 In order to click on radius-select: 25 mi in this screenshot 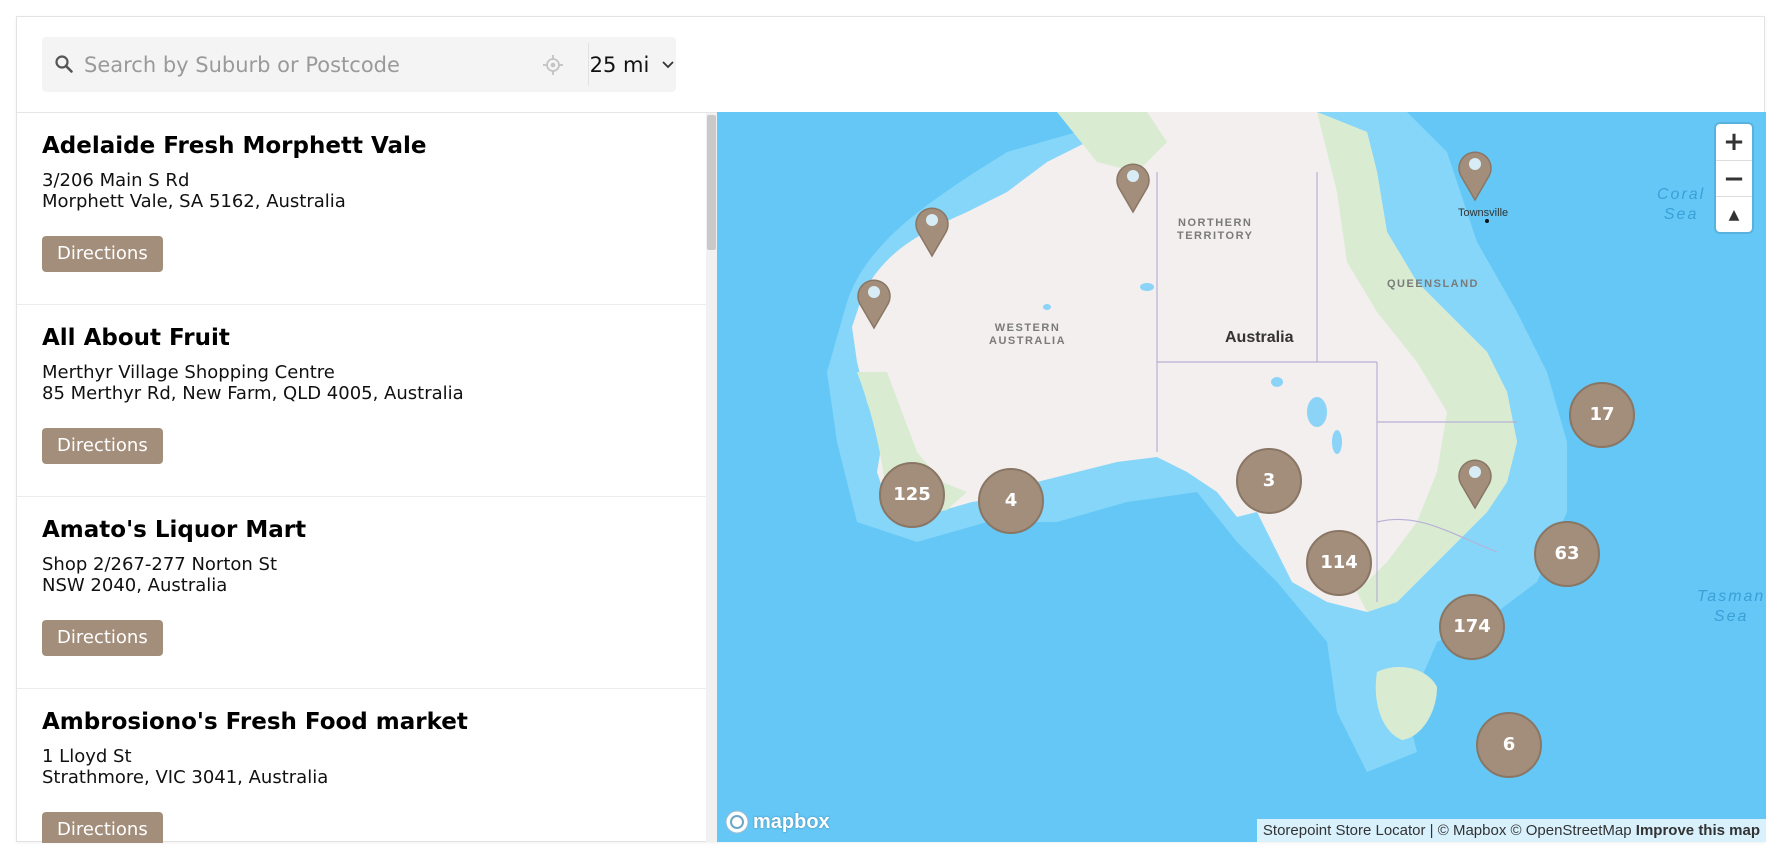, I will do `click(632, 64)`.